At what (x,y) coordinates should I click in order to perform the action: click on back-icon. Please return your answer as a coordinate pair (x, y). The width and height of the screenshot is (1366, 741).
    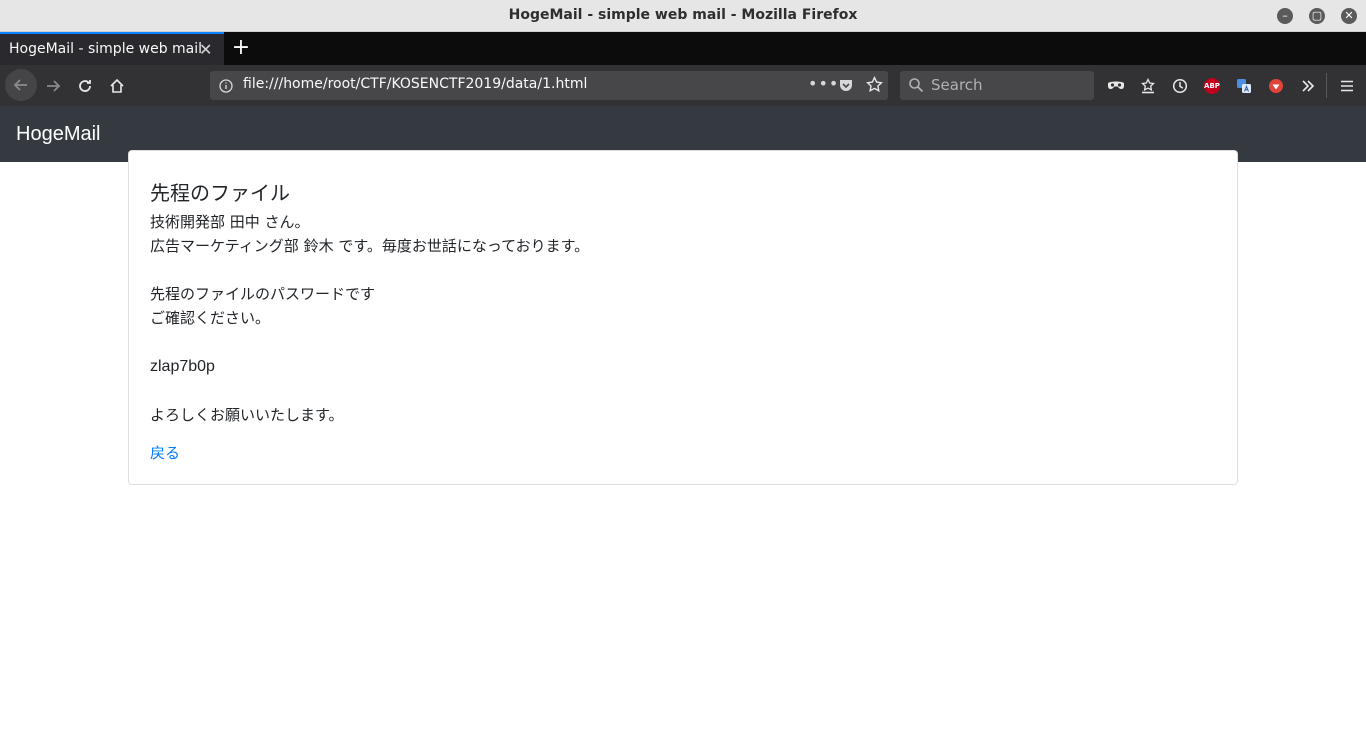
    Looking at the image, I should click on (21, 85).